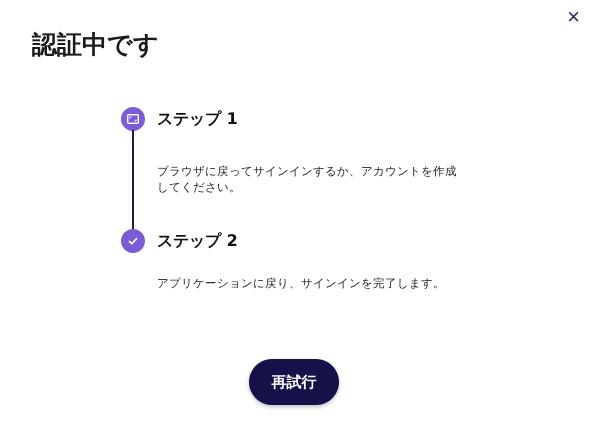 This screenshot has height=422, width=600. Describe the element at coordinates (198, 119) in the screenshot. I see `step-title: ステップ 1` at that location.